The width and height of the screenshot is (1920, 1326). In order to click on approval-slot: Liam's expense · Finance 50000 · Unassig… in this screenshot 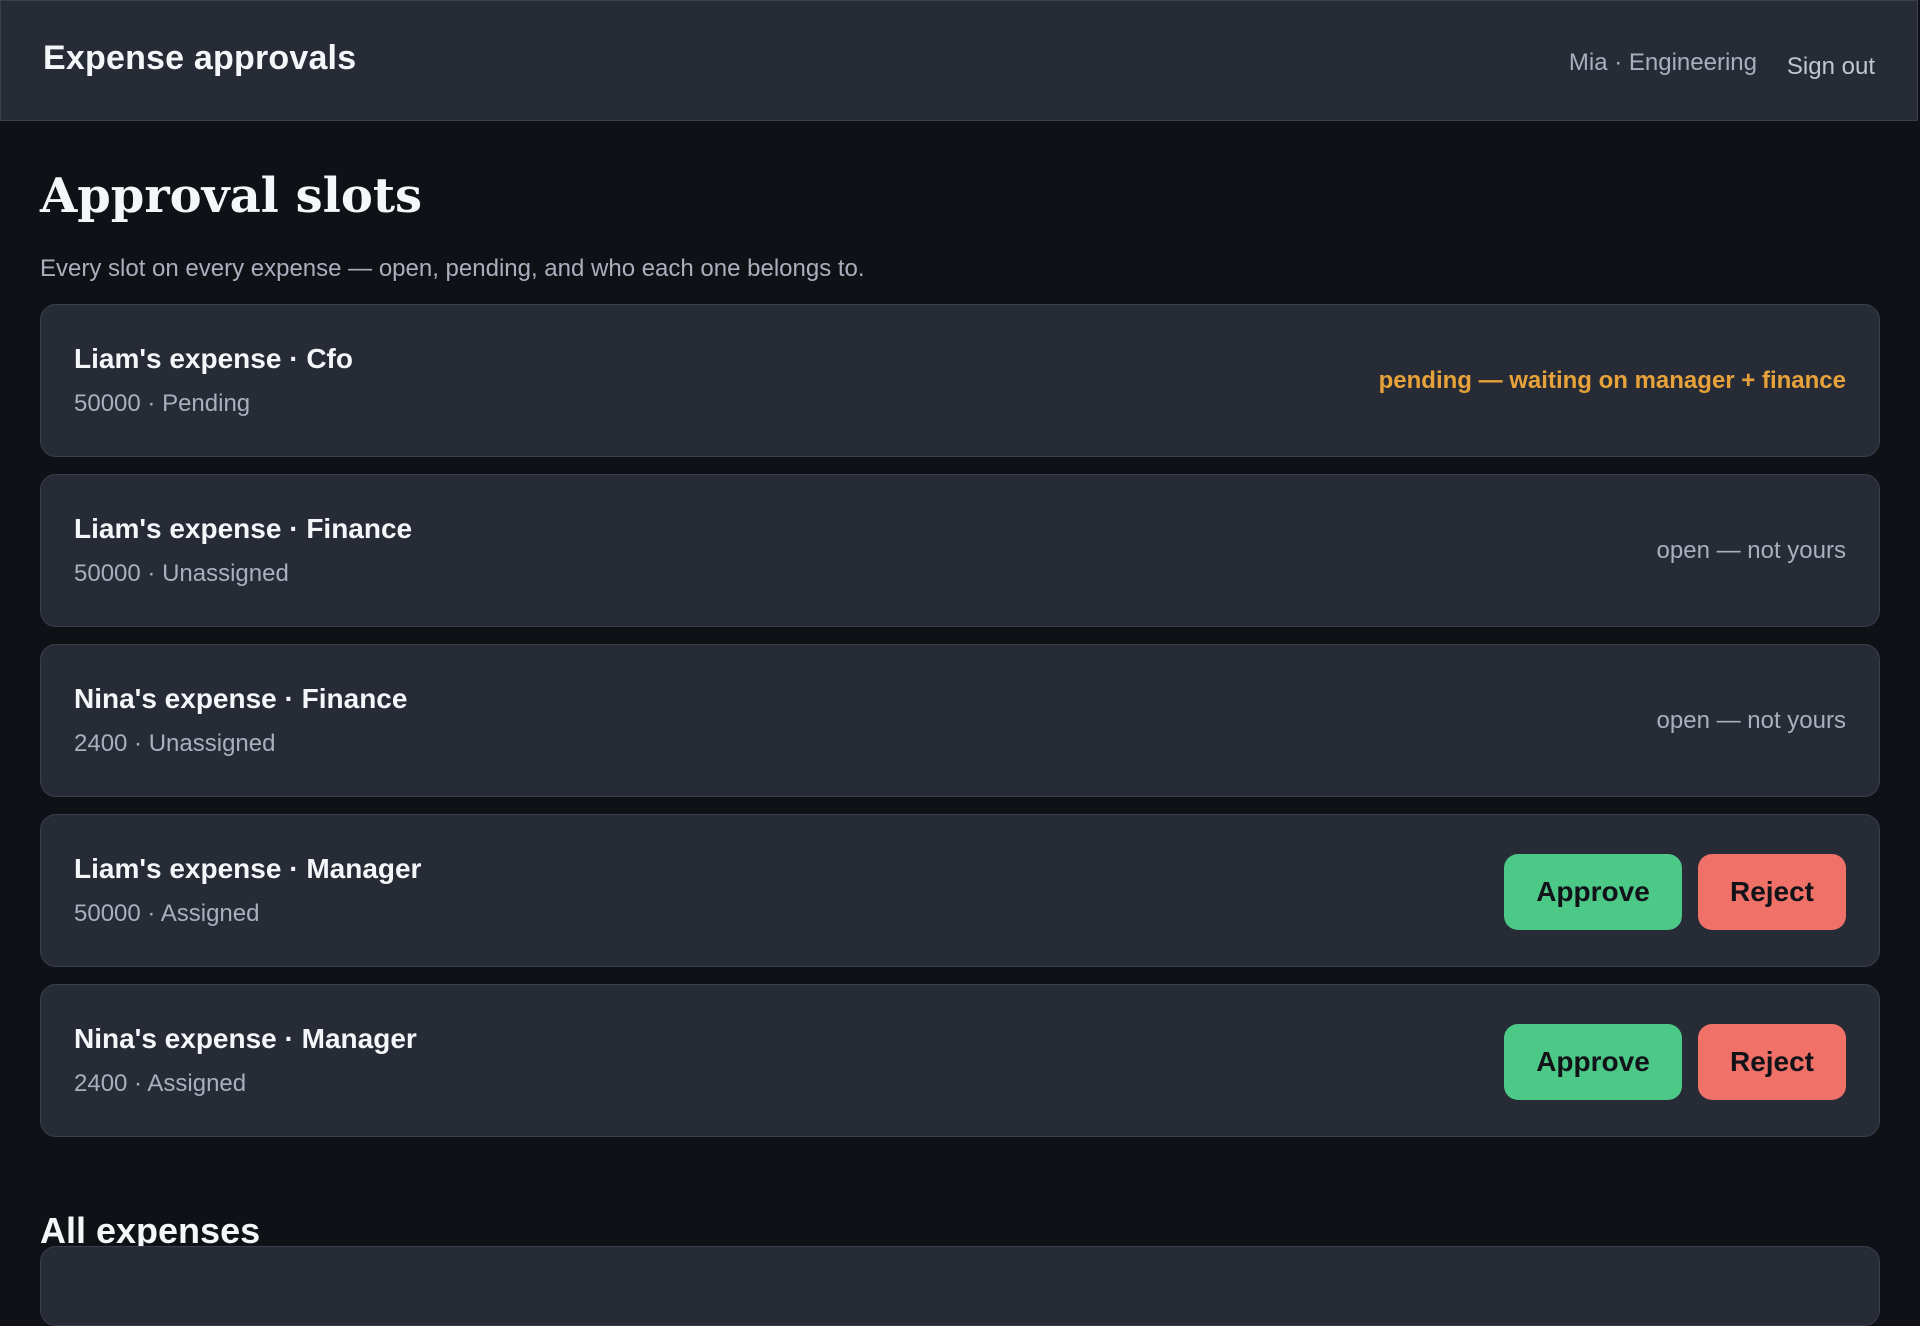, I will do `click(960, 550)`.